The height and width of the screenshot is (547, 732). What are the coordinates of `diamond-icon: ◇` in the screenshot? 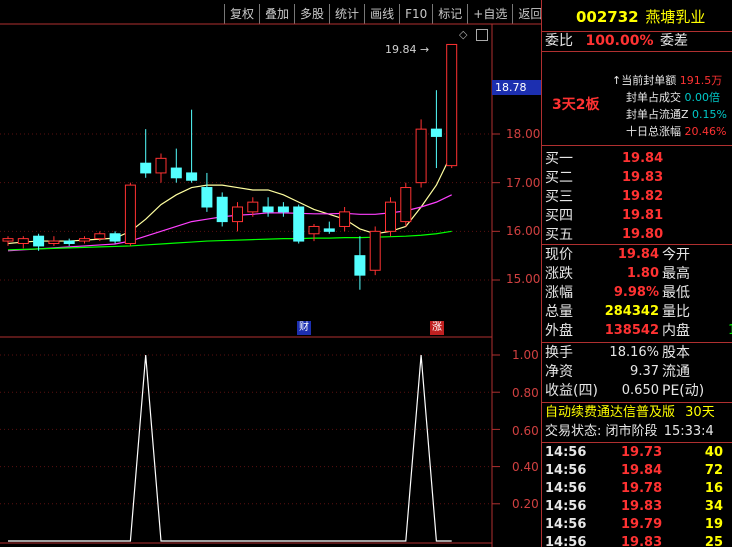 It's located at (463, 34).